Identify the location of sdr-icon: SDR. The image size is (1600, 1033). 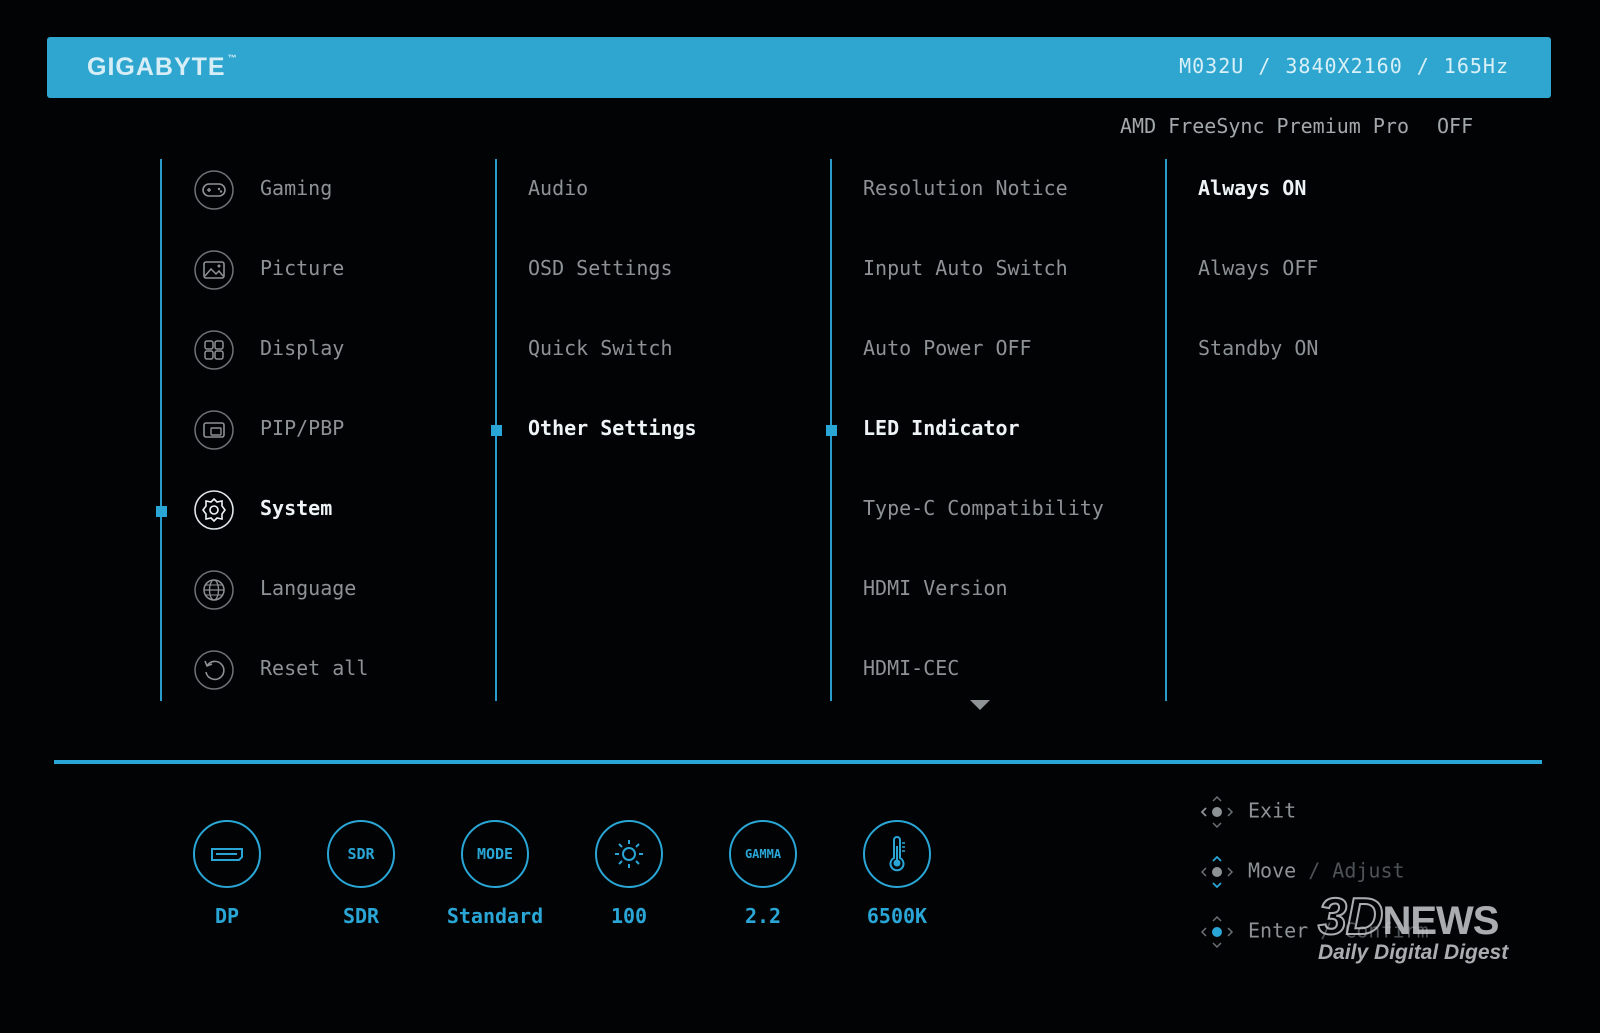
(361, 854).